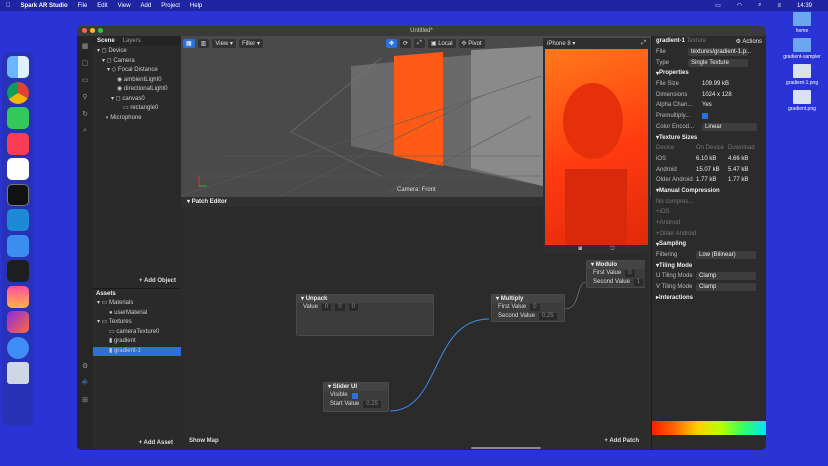  What do you see at coordinates (506, 448) in the screenshot?
I see `patch-scrollbar` at bounding box center [506, 448].